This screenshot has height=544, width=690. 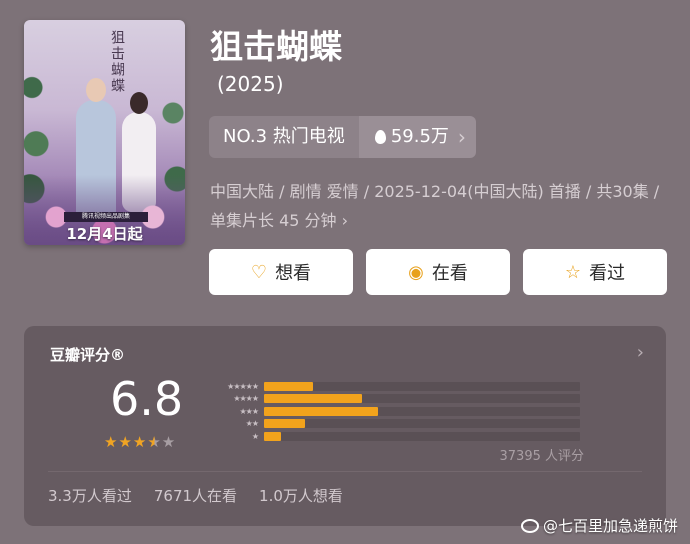 What do you see at coordinates (542, 456) in the screenshot?
I see `rating-count: 37395 人评分` at bounding box center [542, 456].